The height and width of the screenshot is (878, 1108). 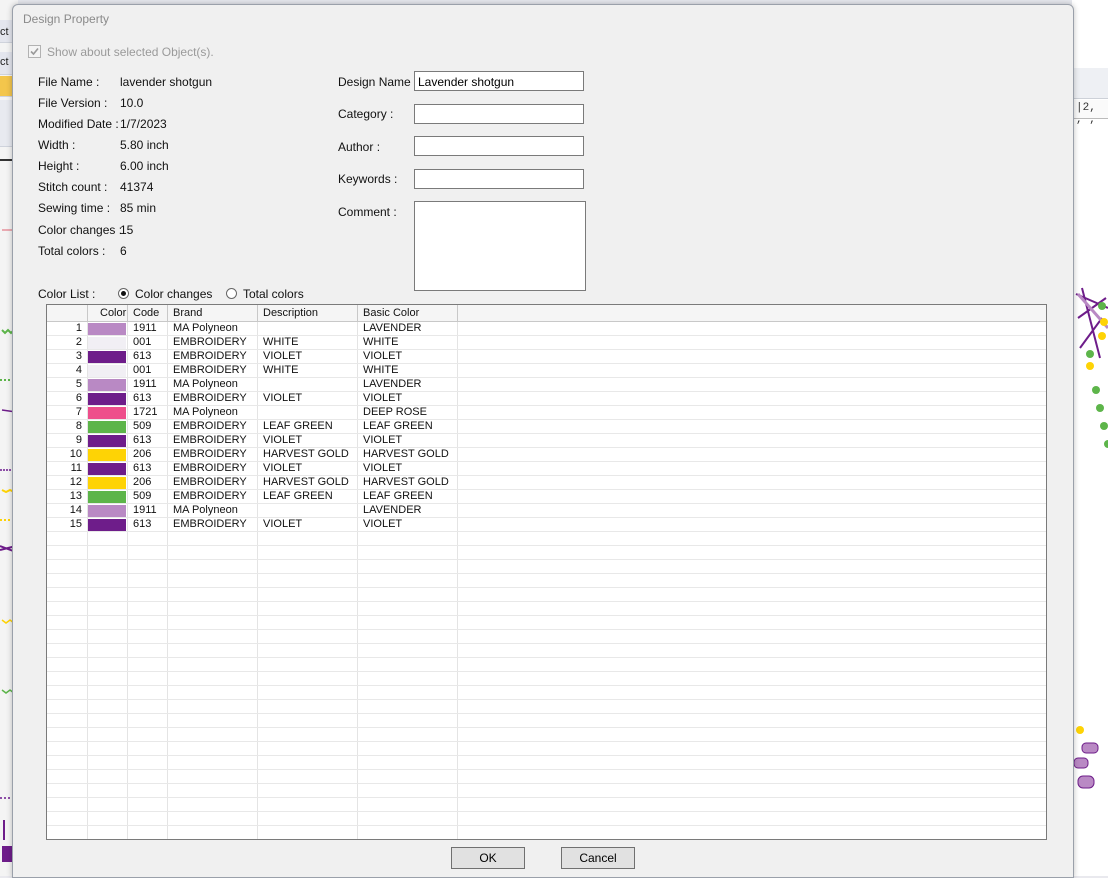 I want to click on table-row: 5 1911 MA Polyneon LAVENDER, so click(x=546, y=385).